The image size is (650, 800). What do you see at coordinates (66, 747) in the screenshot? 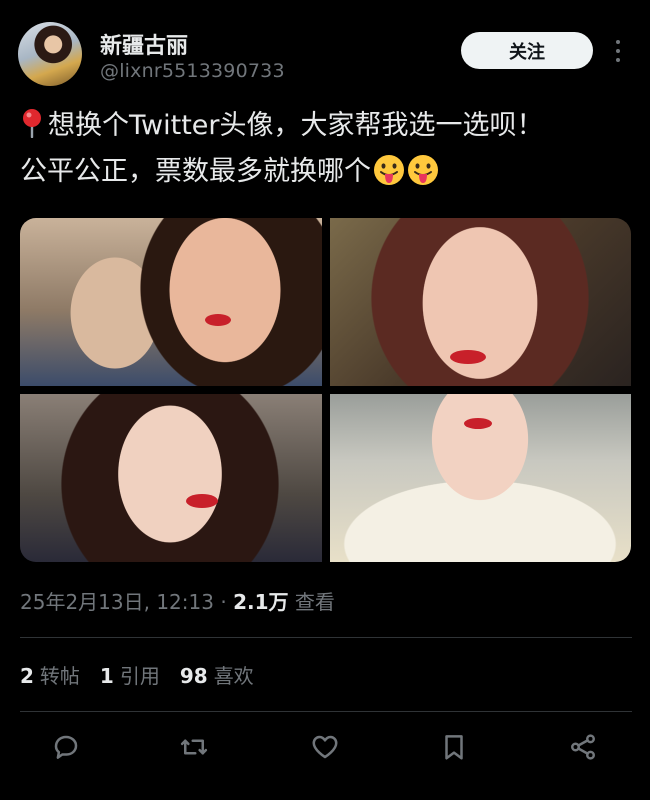
I see `reply-icon` at bounding box center [66, 747].